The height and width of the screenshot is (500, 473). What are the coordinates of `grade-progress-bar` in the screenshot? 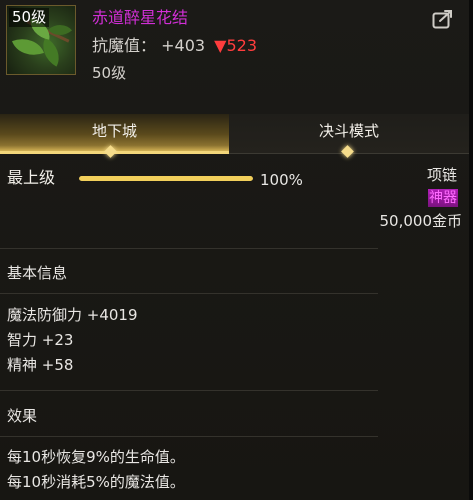 It's located at (166, 178).